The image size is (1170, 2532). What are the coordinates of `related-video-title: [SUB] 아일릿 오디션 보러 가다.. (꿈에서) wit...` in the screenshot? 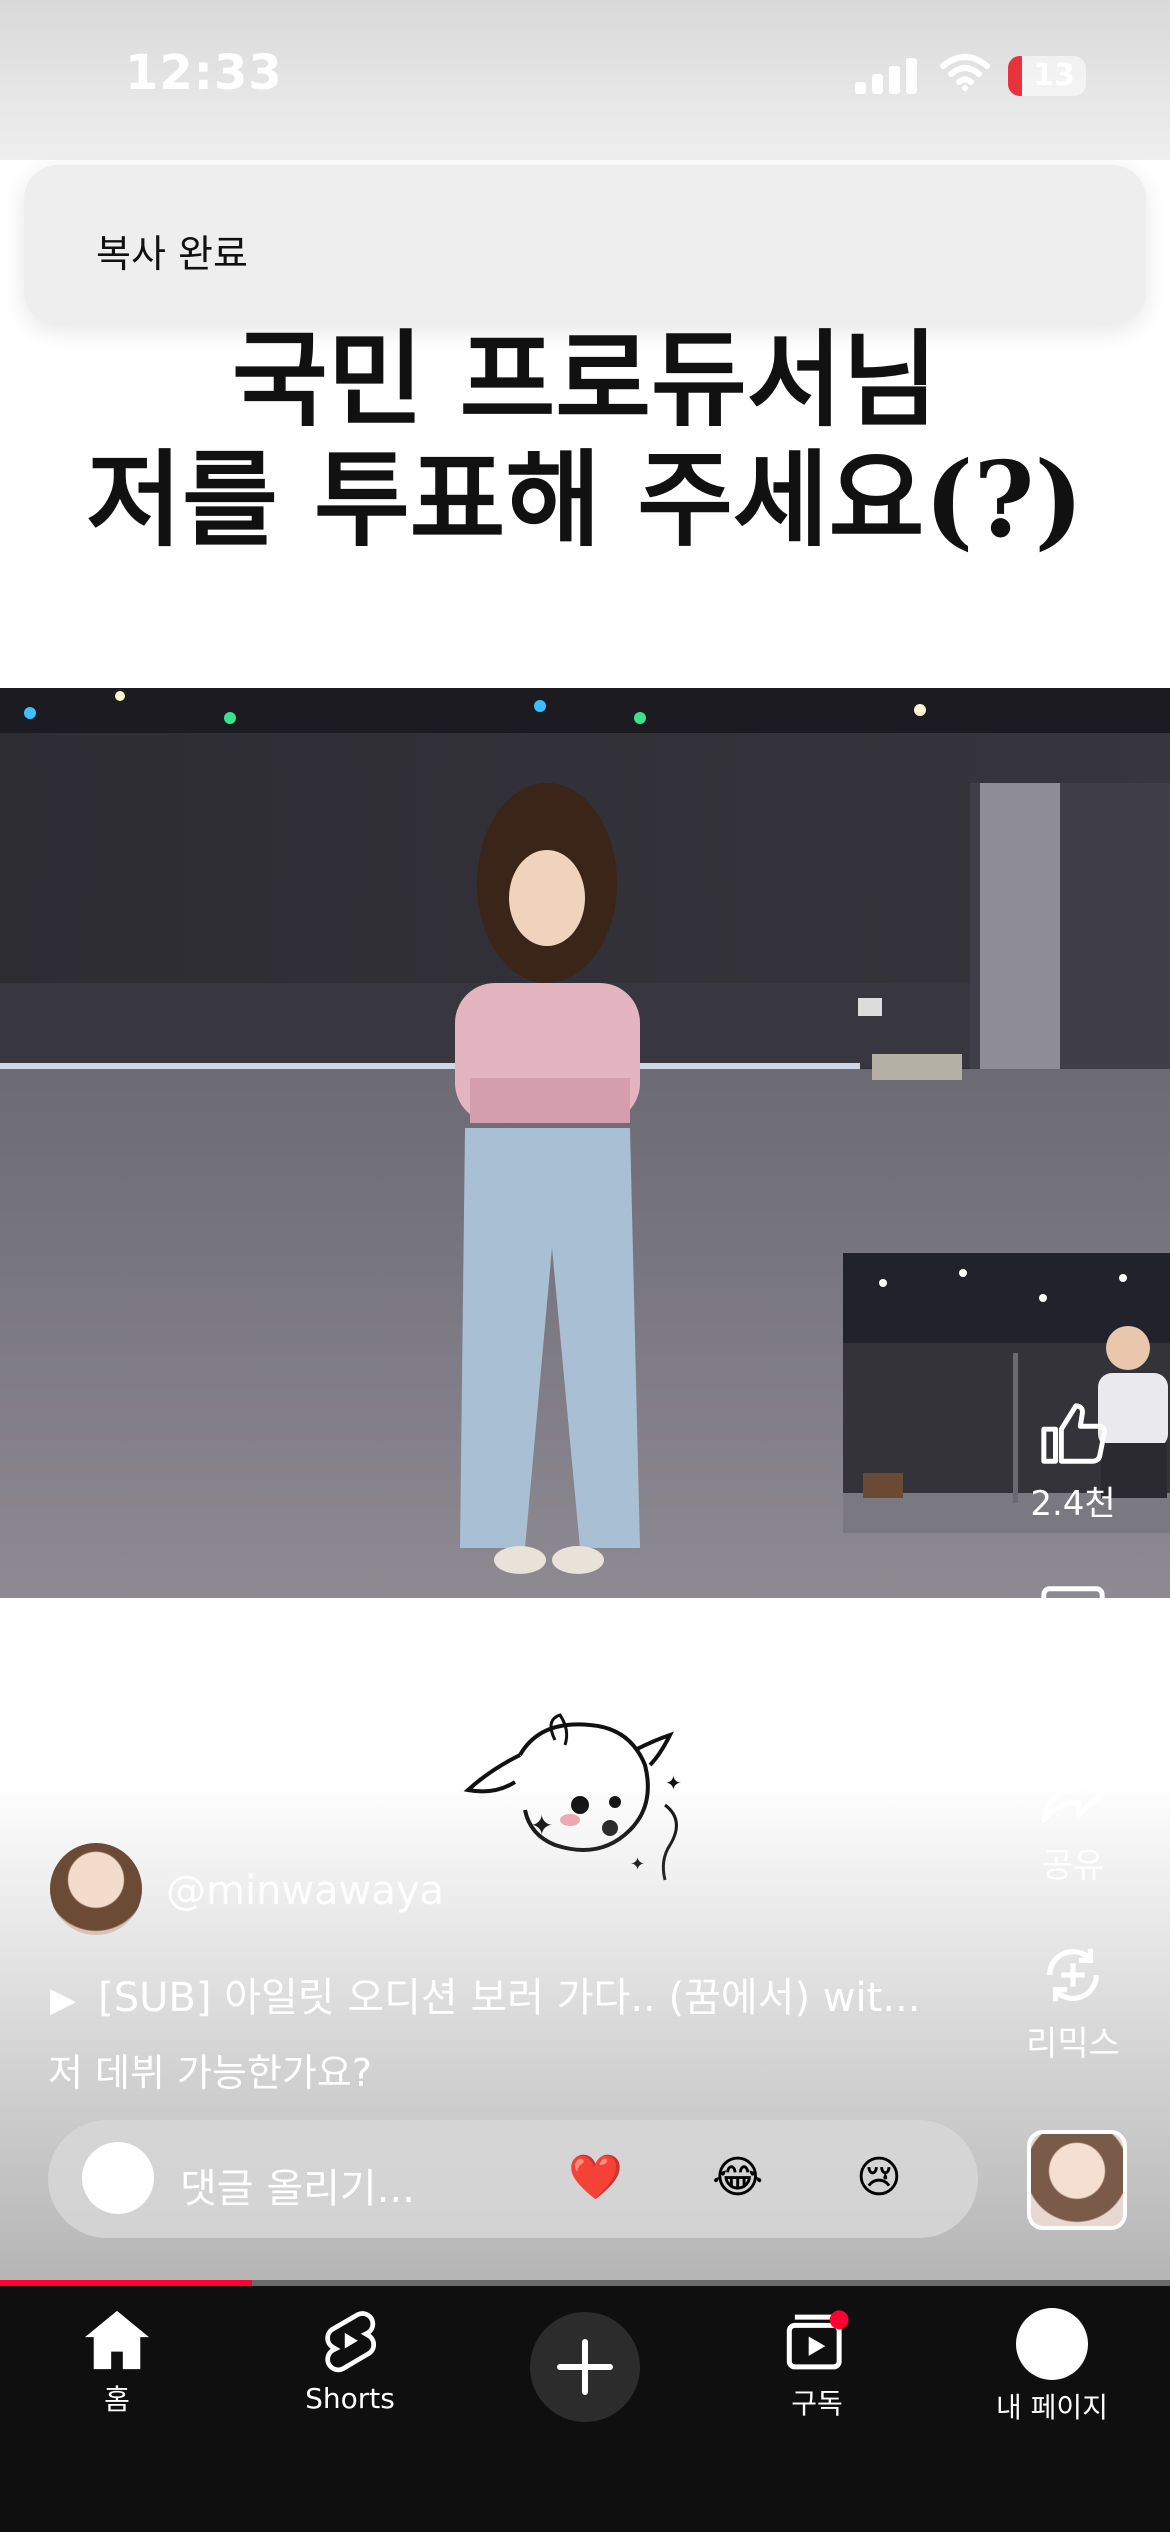 It's located at (509, 1998).